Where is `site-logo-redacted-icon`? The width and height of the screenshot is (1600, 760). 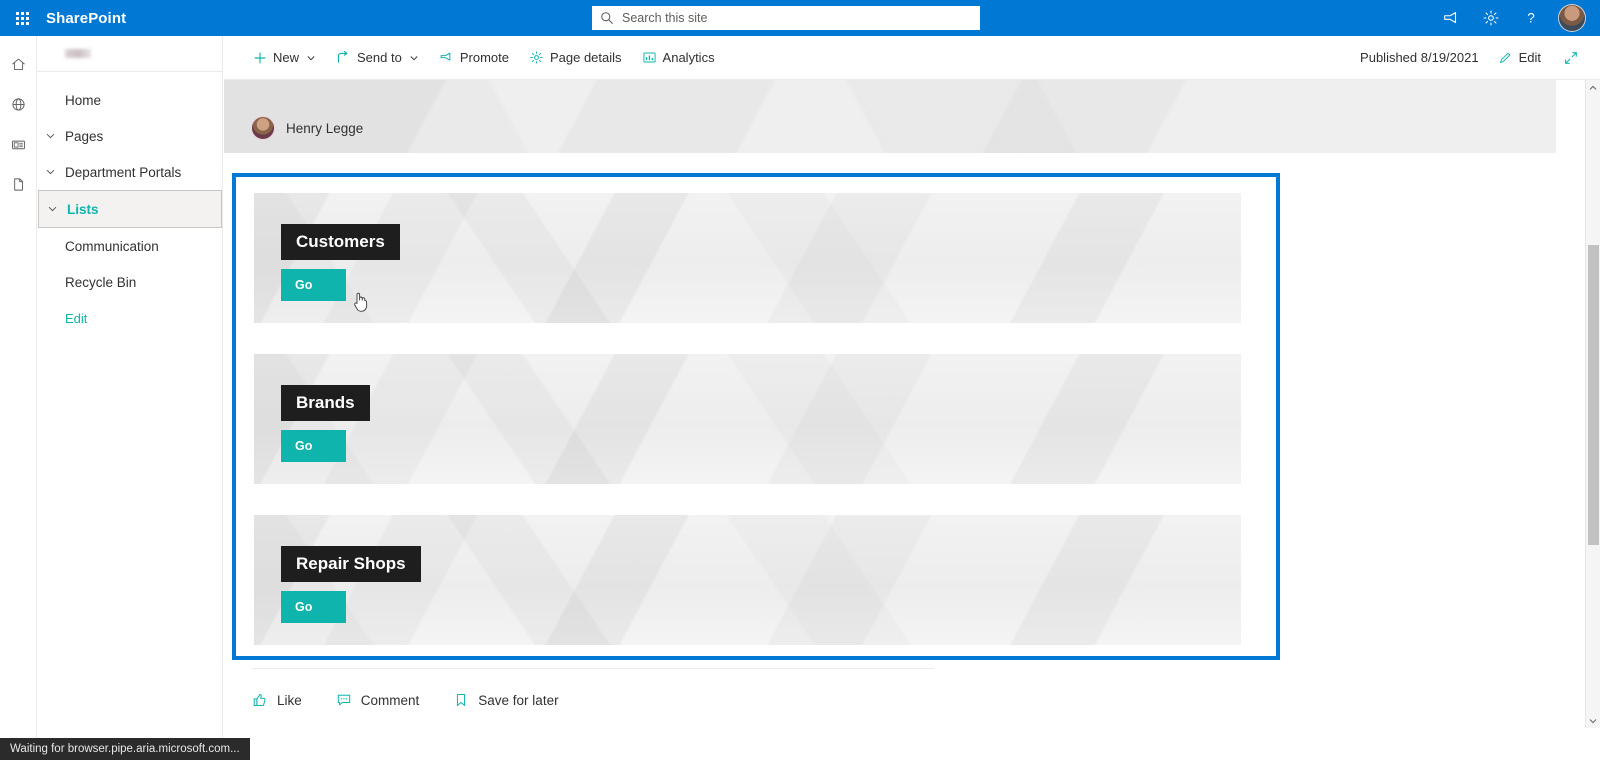 site-logo-redacted-icon is located at coordinates (78, 53).